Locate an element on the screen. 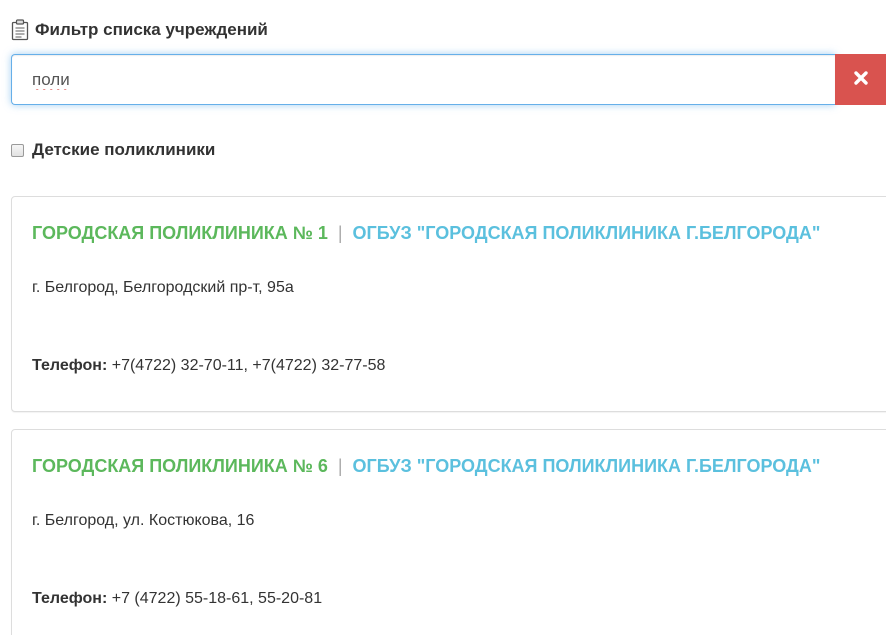  institution-short-name-link: ГОРОДСКАЯ ПОЛИКЛИНИКА № 6 is located at coordinates (180, 466).